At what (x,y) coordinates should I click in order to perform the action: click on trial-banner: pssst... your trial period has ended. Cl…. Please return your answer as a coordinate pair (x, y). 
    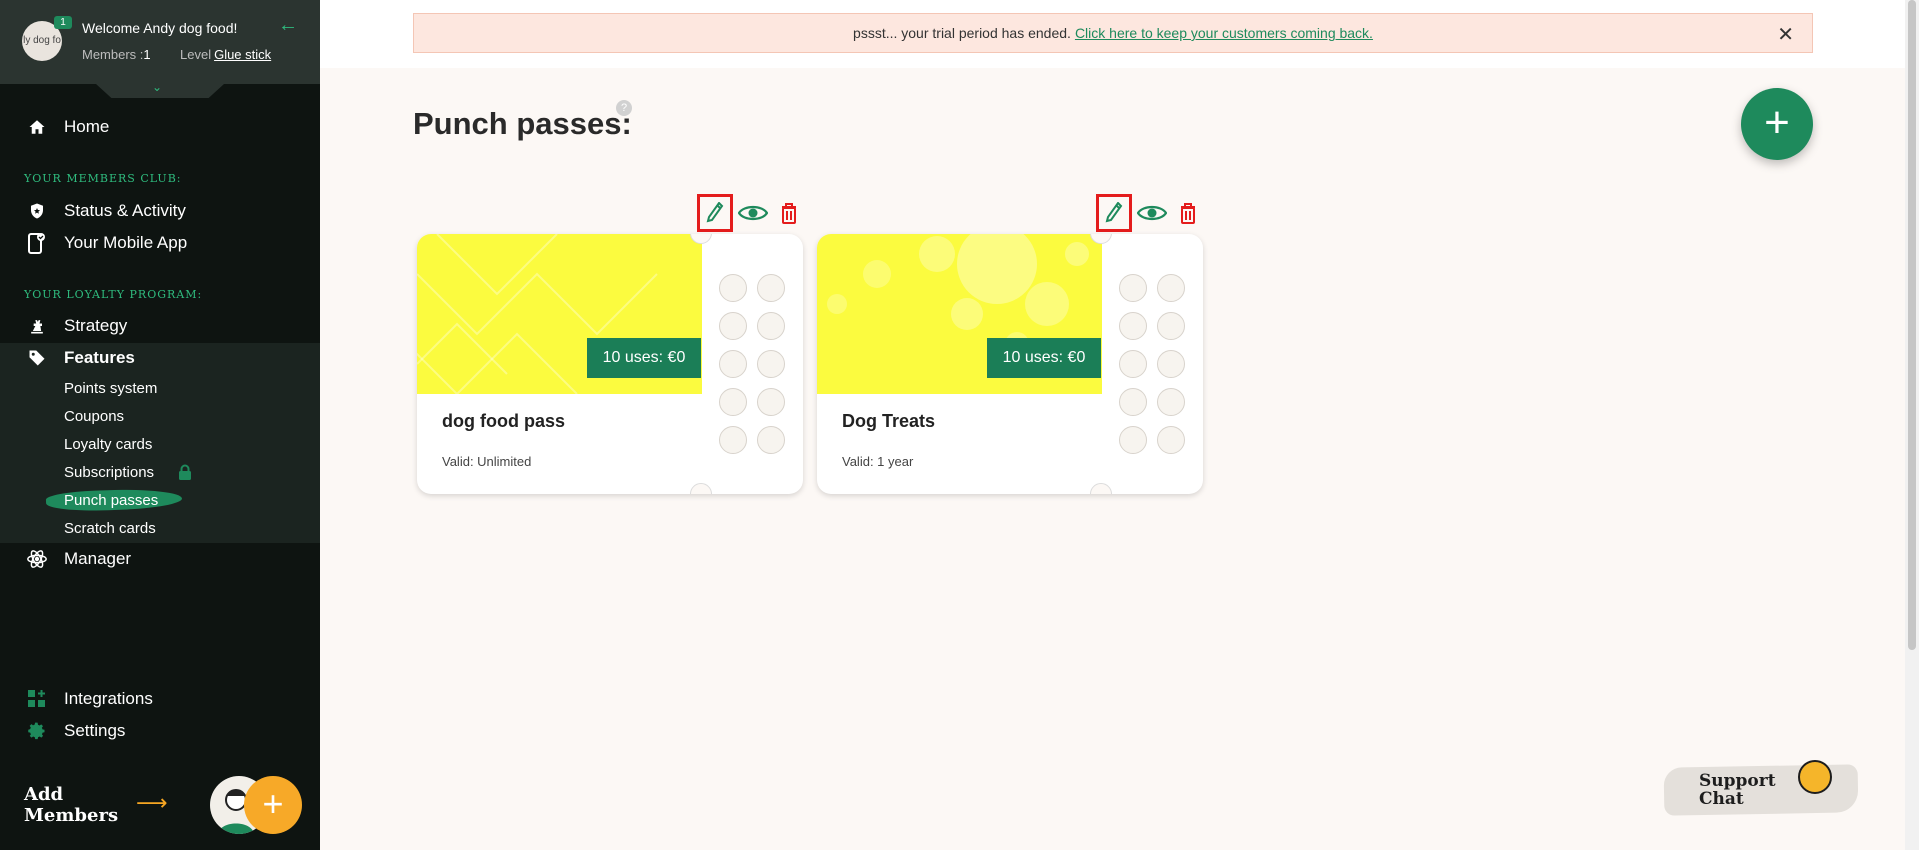
    Looking at the image, I should click on (1113, 33).